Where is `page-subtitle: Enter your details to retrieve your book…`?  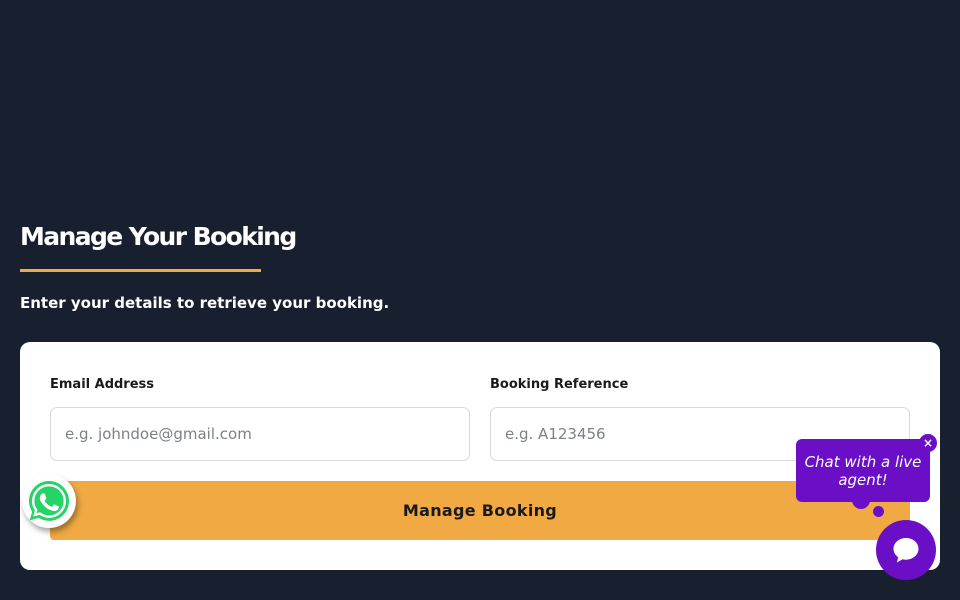
page-subtitle: Enter your details to retrieve your book… is located at coordinates (205, 303).